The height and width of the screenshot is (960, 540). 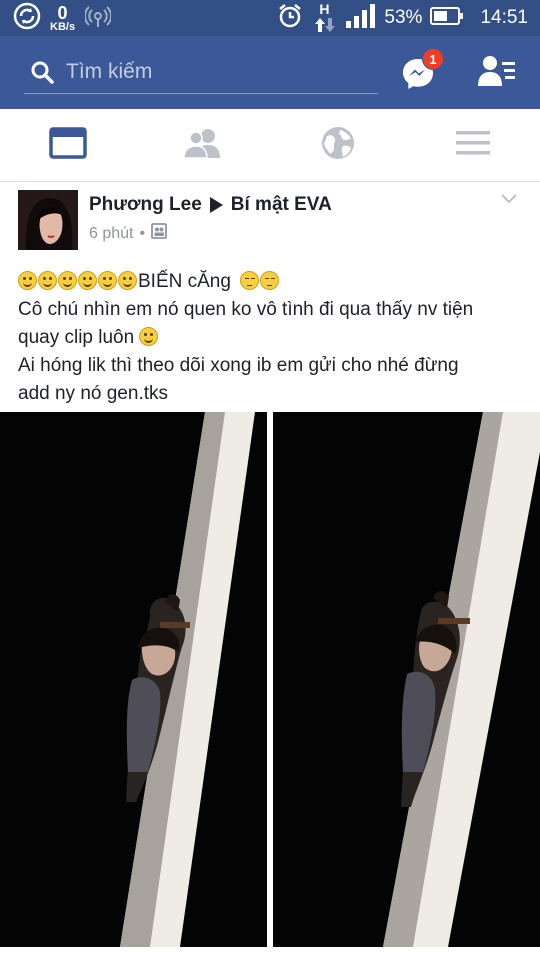 I want to click on news-feed-icon, so click(x=67, y=145).